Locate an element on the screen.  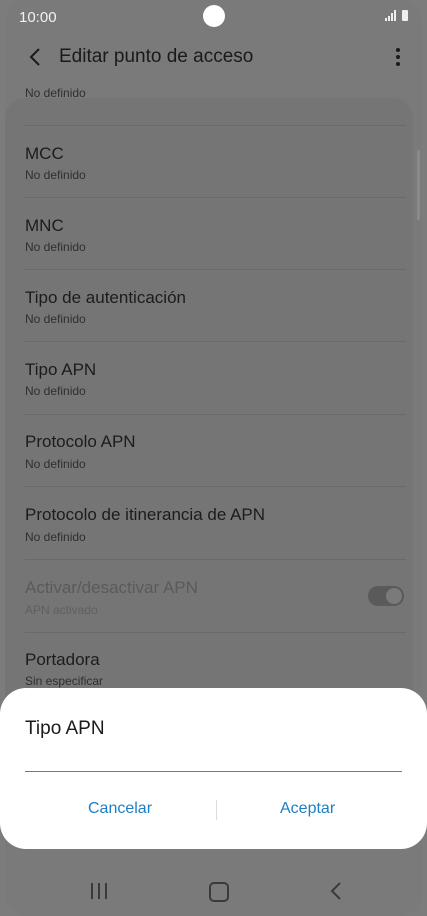
scrollbar is located at coordinates (418, 185).